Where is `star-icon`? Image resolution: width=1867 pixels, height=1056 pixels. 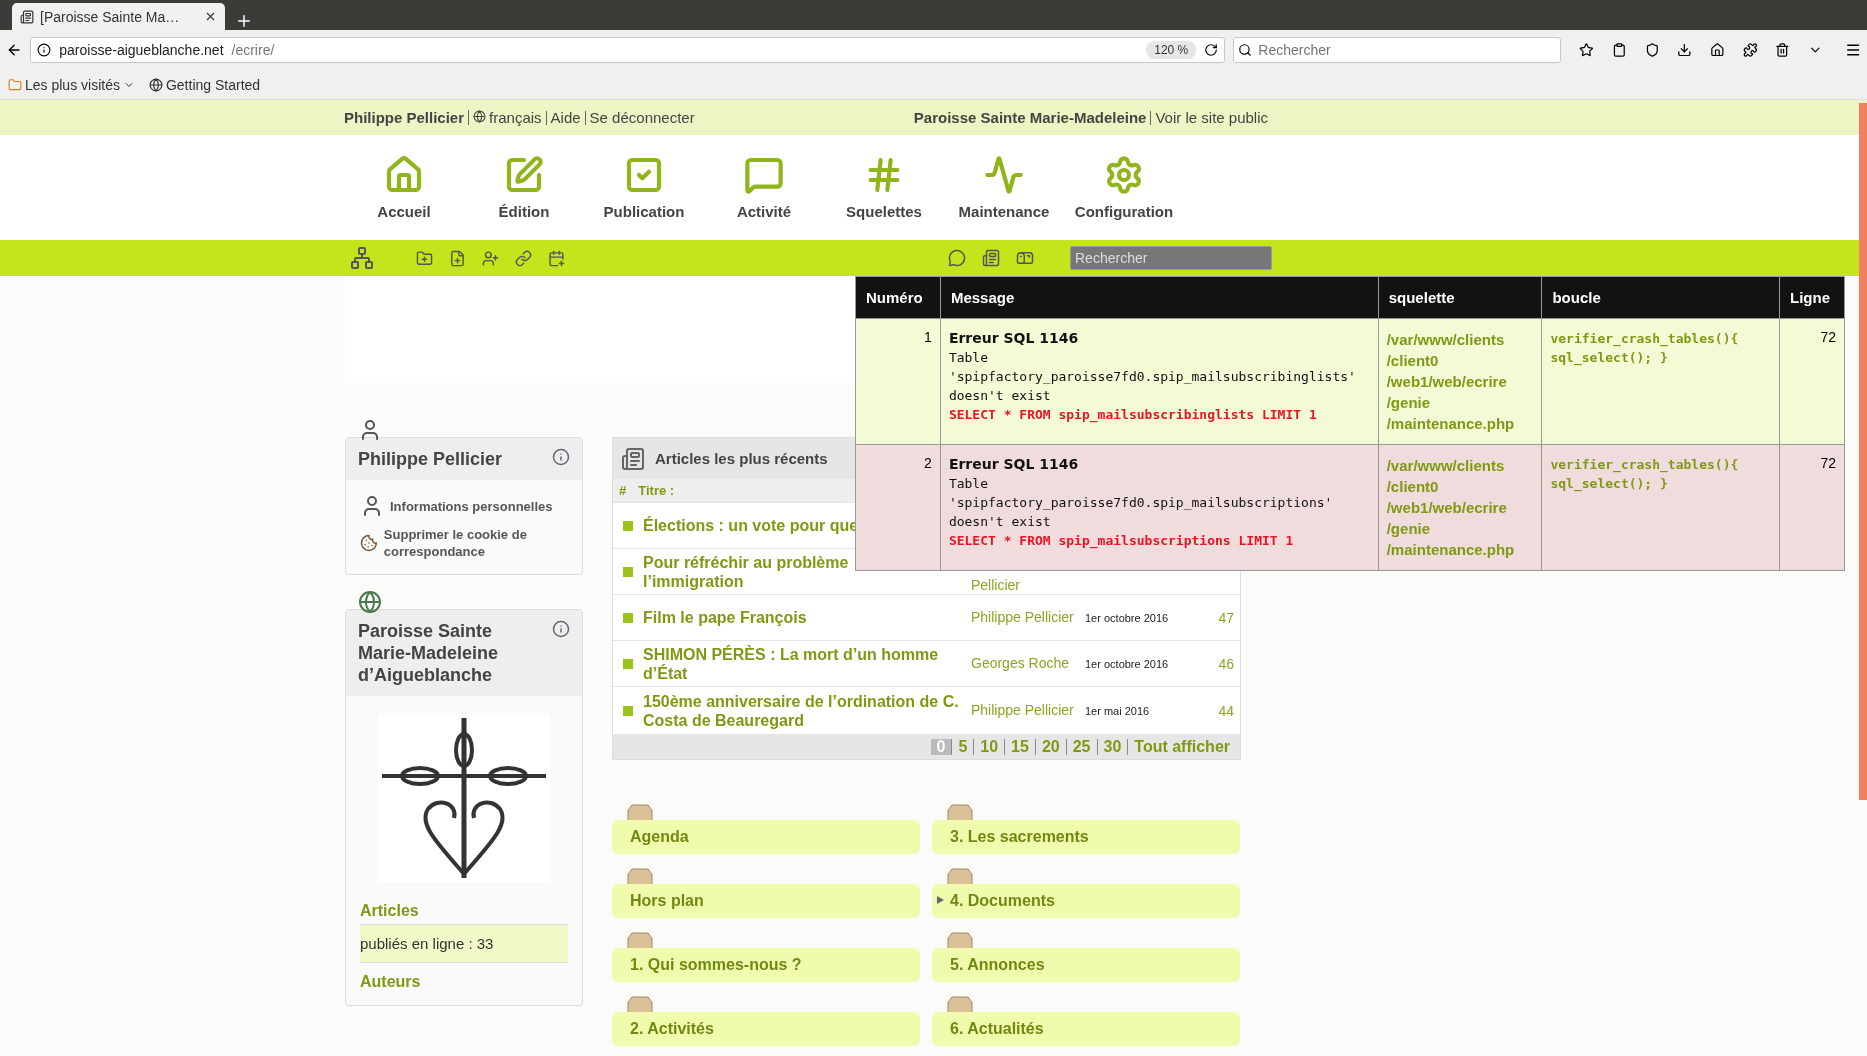 star-icon is located at coordinates (1586, 50).